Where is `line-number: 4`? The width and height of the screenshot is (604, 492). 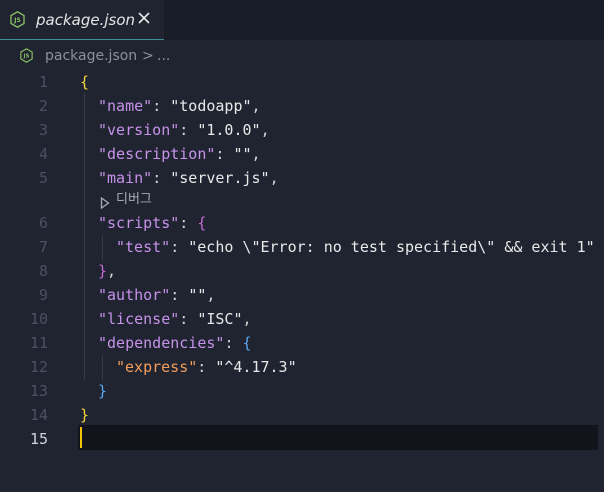 line-number: 4 is located at coordinates (43, 154).